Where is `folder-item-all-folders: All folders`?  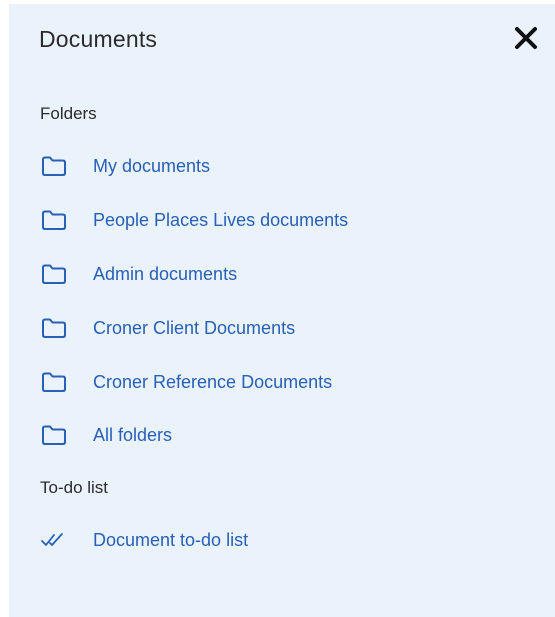
folder-item-all-folders: All folders is located at coordinates (106, 435).